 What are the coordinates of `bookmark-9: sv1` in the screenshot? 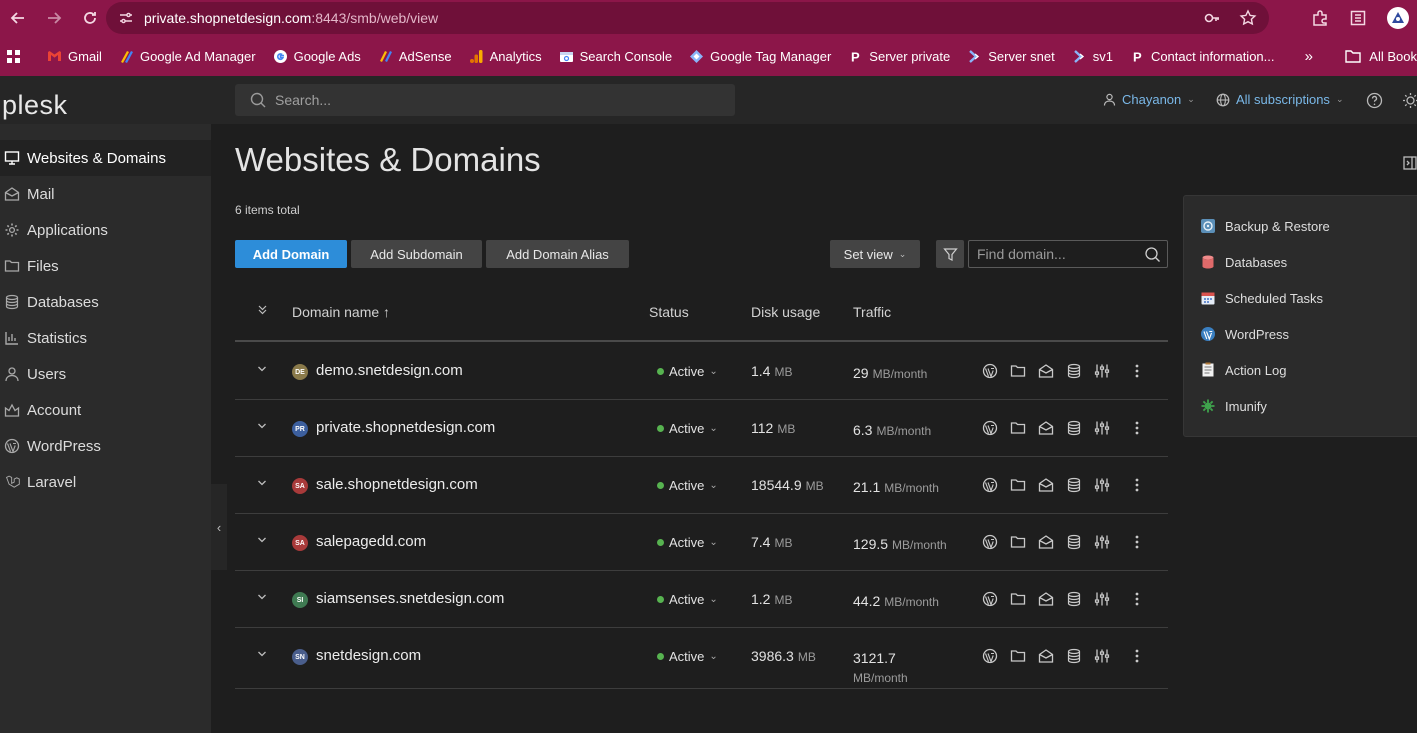 It's located at (1092, 56).